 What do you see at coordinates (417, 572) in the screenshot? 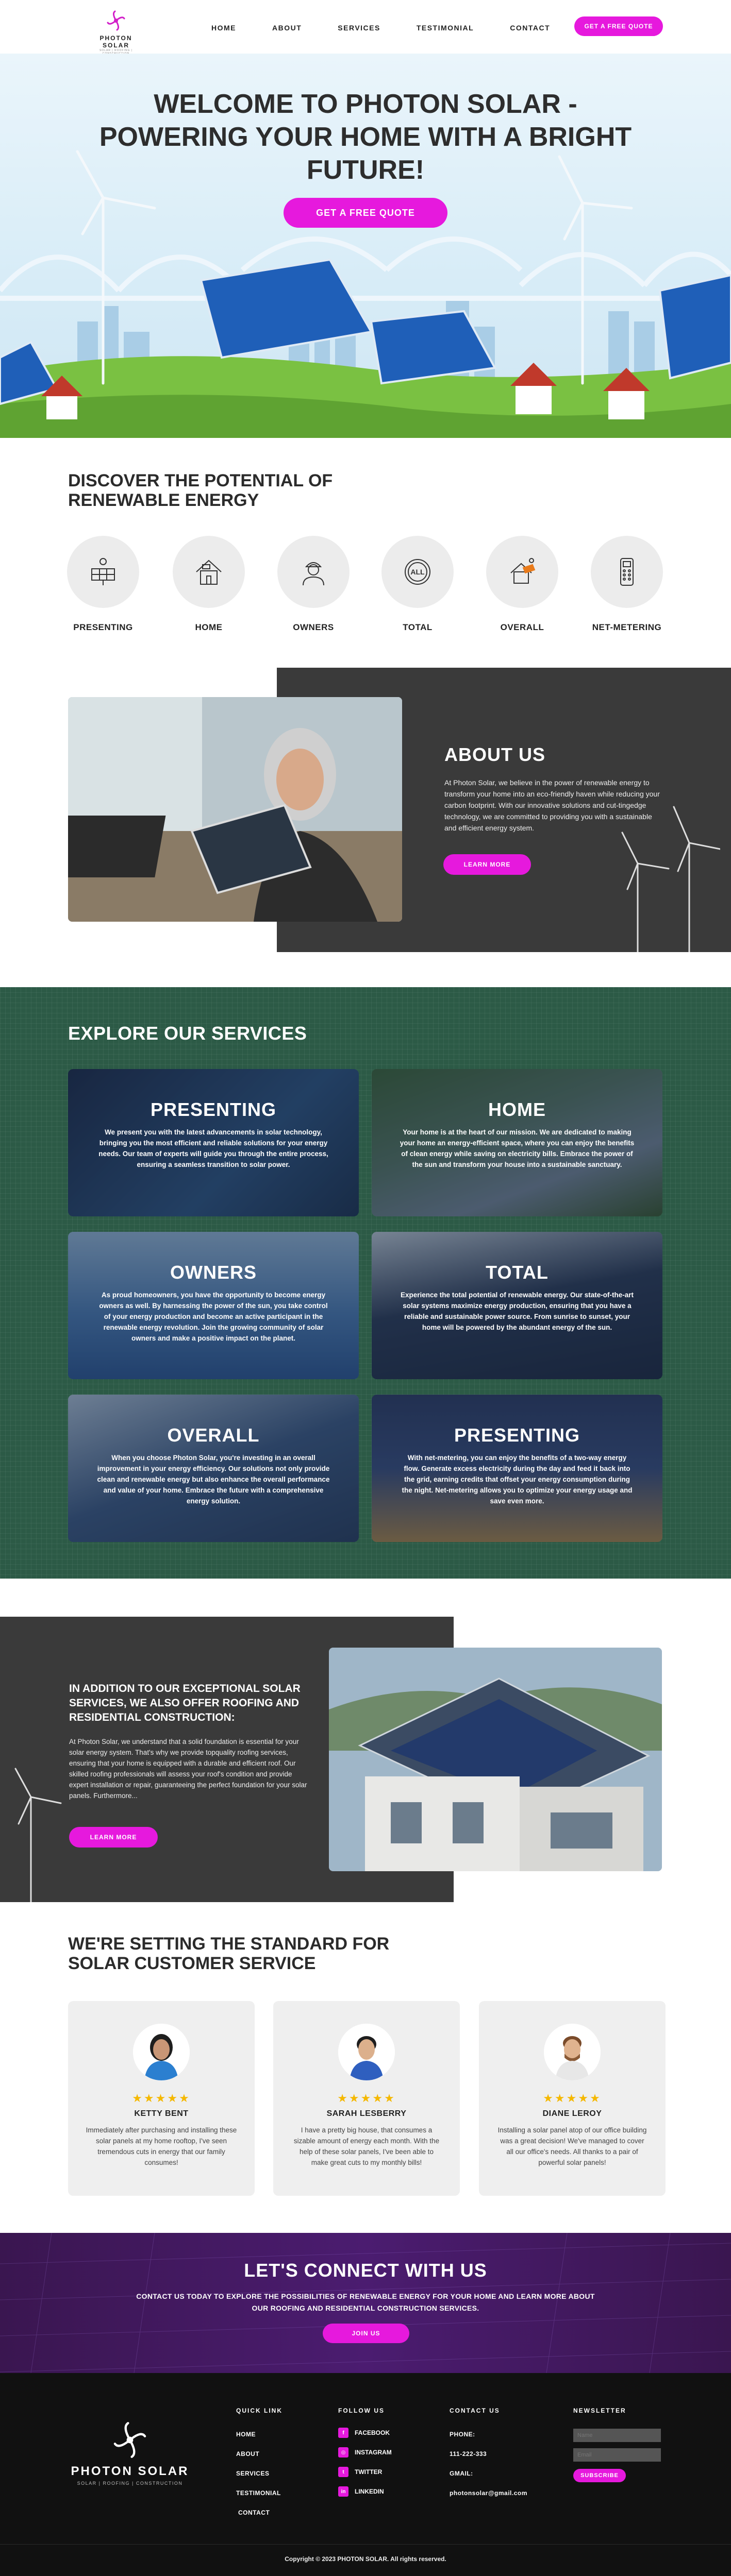
I see `svg-text: ALL` at bounding box center [417, 572].